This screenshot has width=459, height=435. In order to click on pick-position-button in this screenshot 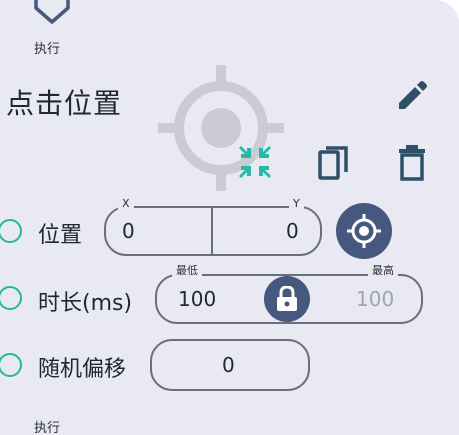, I will do `click(364, 231)`.